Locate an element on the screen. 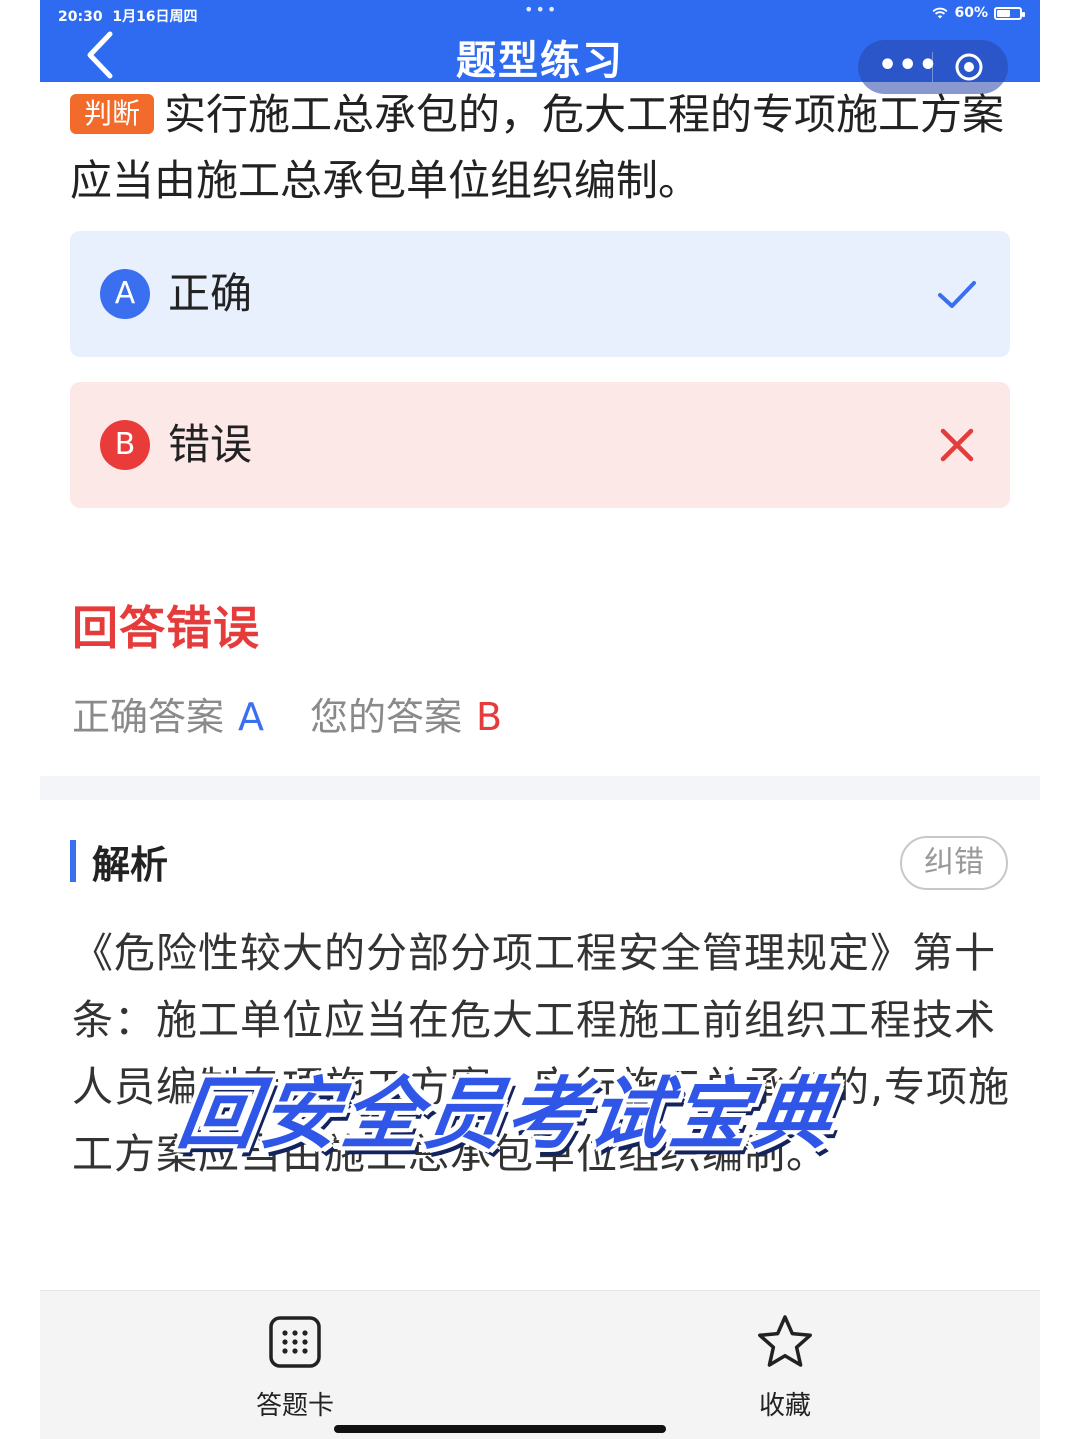  status-bar: 20:30 1月16日周四 ••• 60% is located at coordinates (540, 12).